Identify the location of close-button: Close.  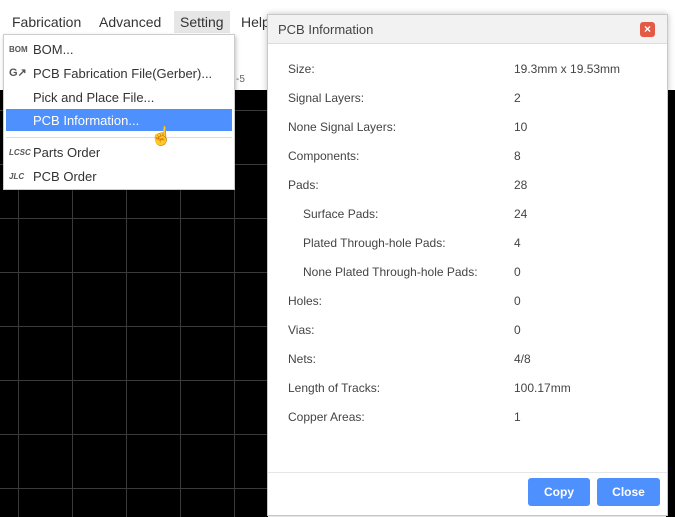
(628, 492).